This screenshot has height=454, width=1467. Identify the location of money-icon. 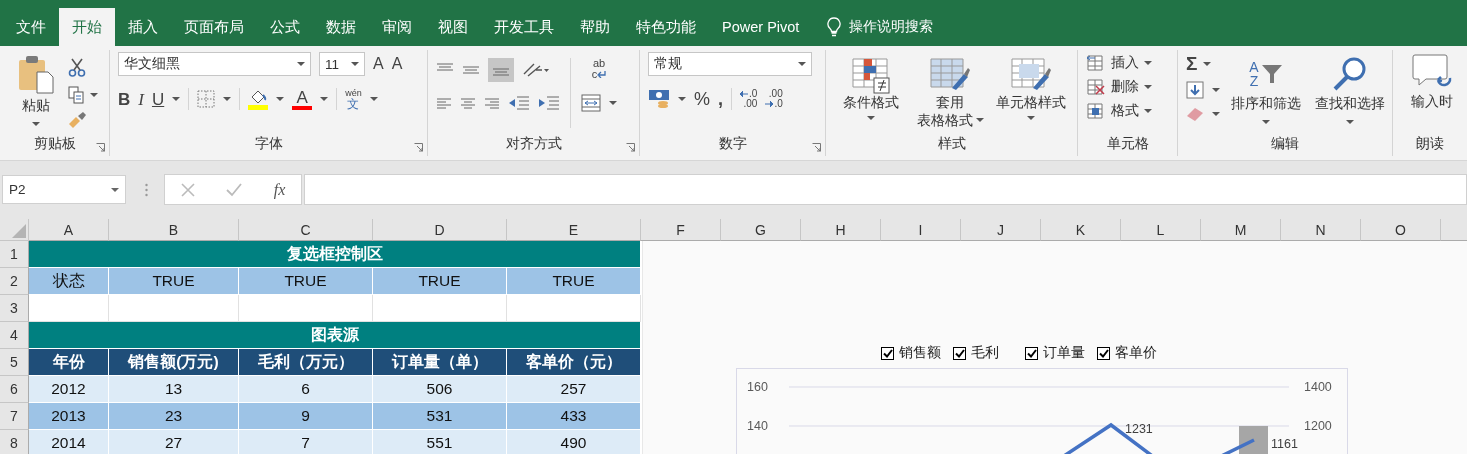
(659, 99).